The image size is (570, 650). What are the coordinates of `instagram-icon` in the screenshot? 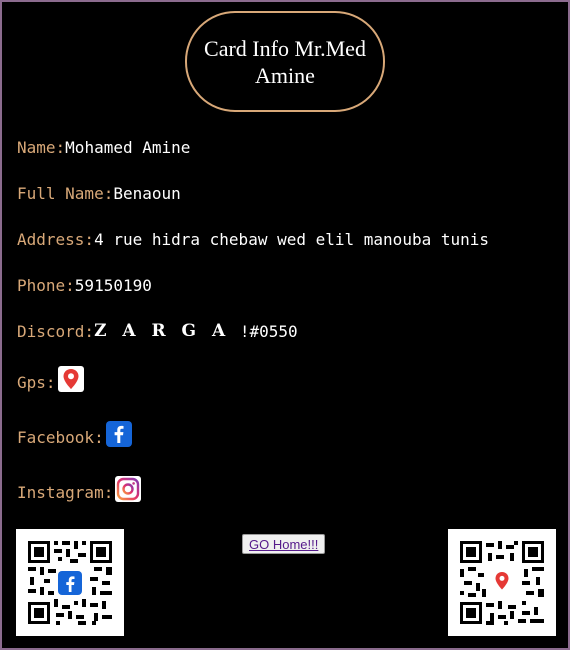 It's located at (128, 489).